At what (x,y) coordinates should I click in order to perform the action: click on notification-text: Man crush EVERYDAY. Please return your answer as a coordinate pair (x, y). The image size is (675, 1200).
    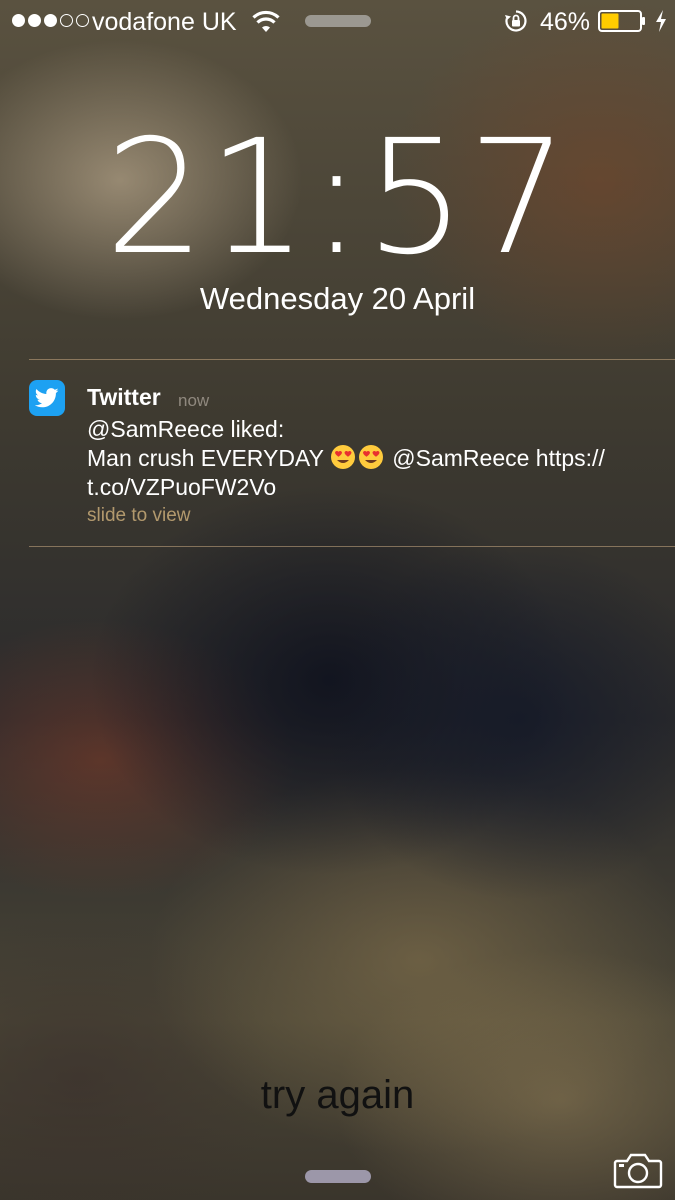
    Looking at the image, I should click on (205, 458).